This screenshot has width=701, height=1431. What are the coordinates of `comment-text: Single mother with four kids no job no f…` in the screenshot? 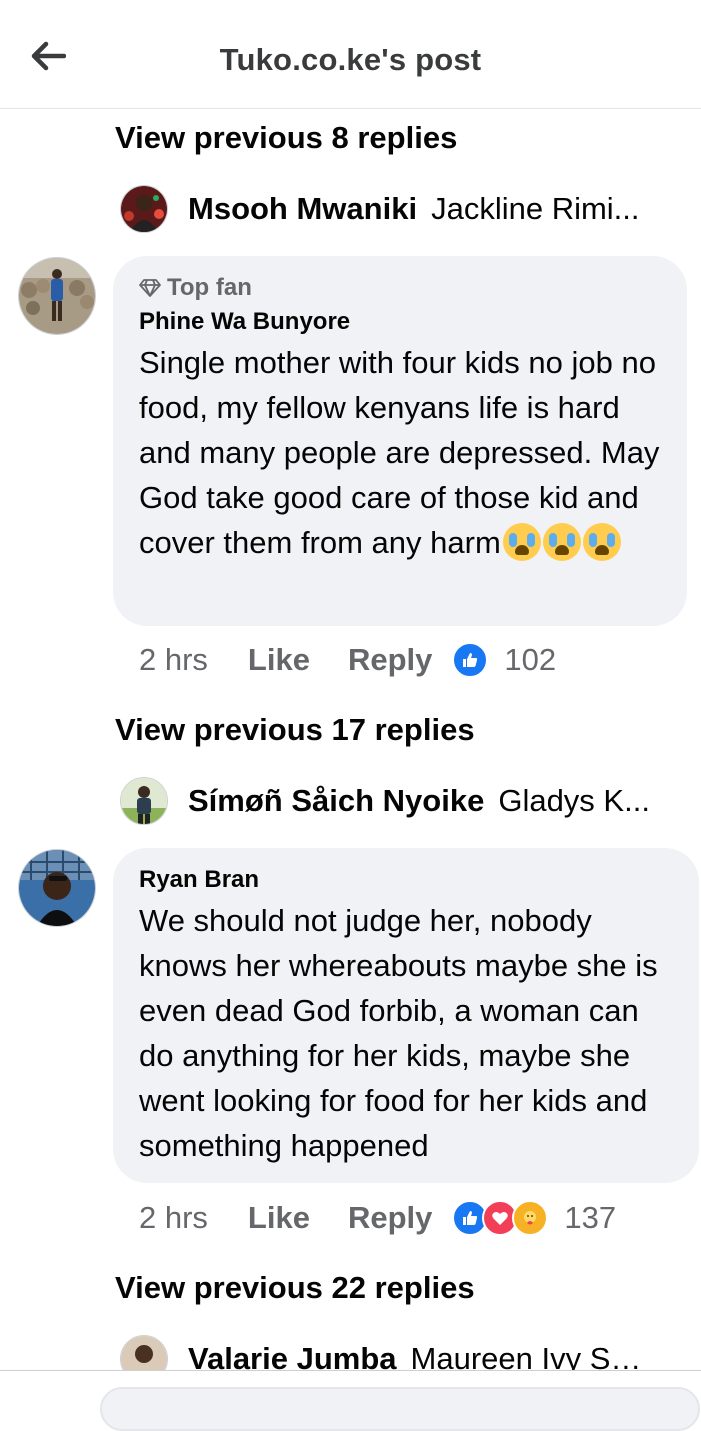 It's located at (399, 453).